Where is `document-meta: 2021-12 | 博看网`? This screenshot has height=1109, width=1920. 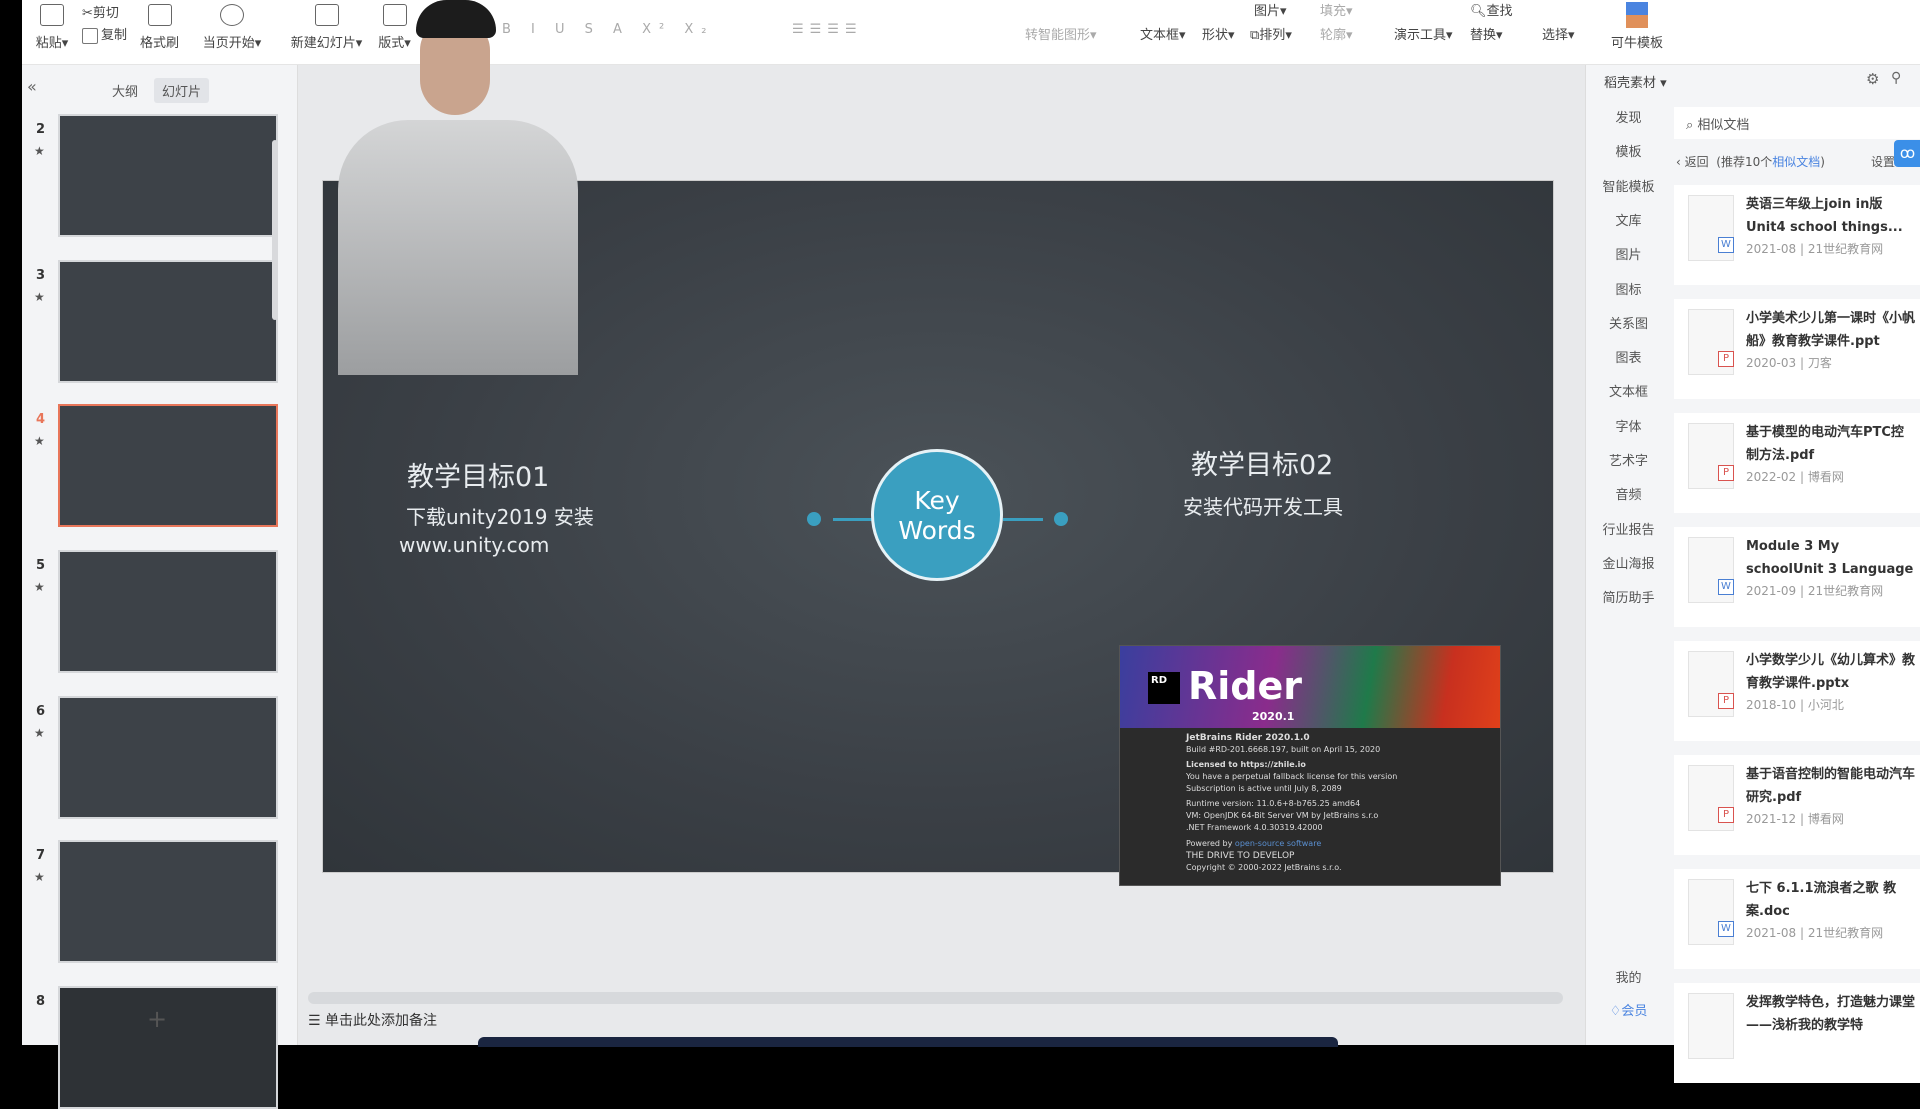
document-meta: 2021-12 | 博看网 is located at coordinates (1795, 819).